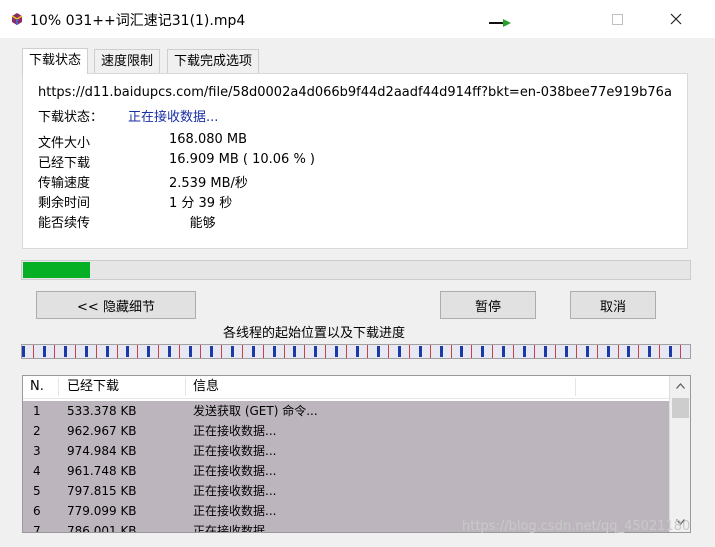  What do you see at coordinates (64, 223) in the screenshot?
I see `resume-label: 能否续传` at bounding box center [64, 223].